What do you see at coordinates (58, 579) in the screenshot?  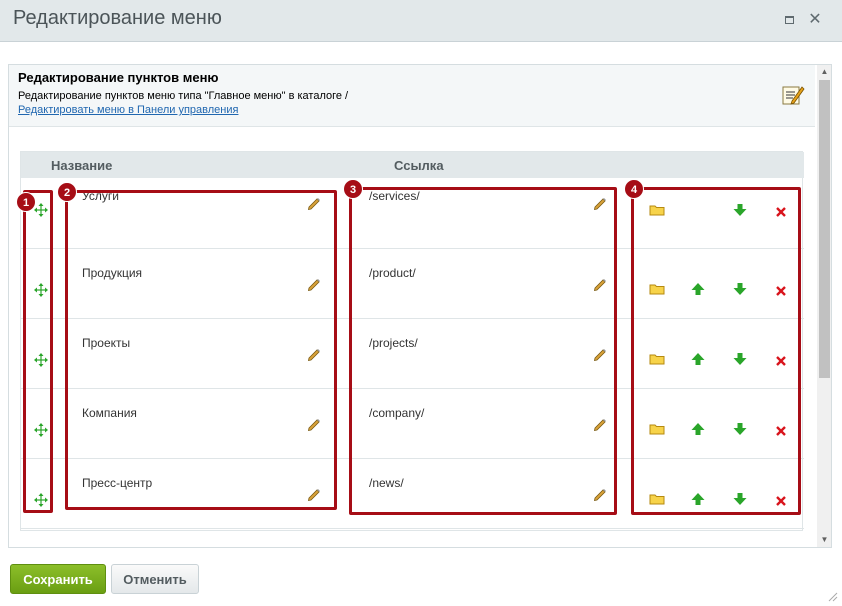 I see `save-button: Сохранить` at bounding box center [58, 579].